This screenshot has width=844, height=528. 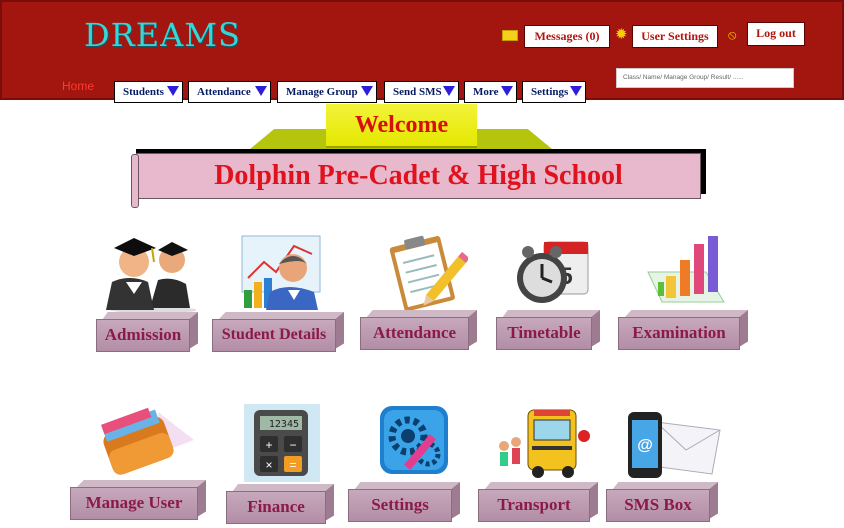 I want to click on nav-manage-group: Manage Group, so click(x=327, y=92).